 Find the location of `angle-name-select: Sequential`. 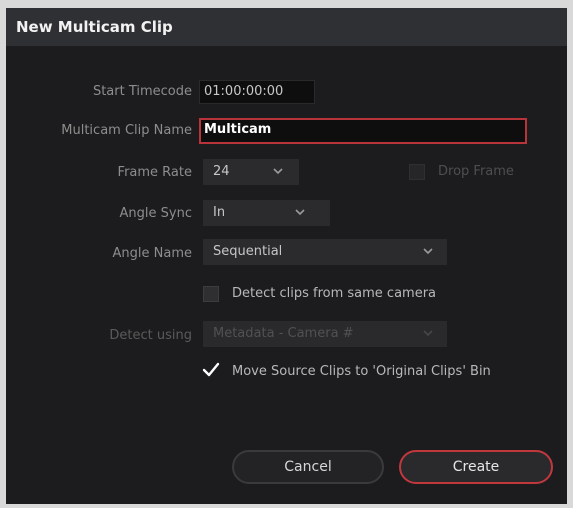

angle-name-select: Sequential is located at coordinates (325, 252).